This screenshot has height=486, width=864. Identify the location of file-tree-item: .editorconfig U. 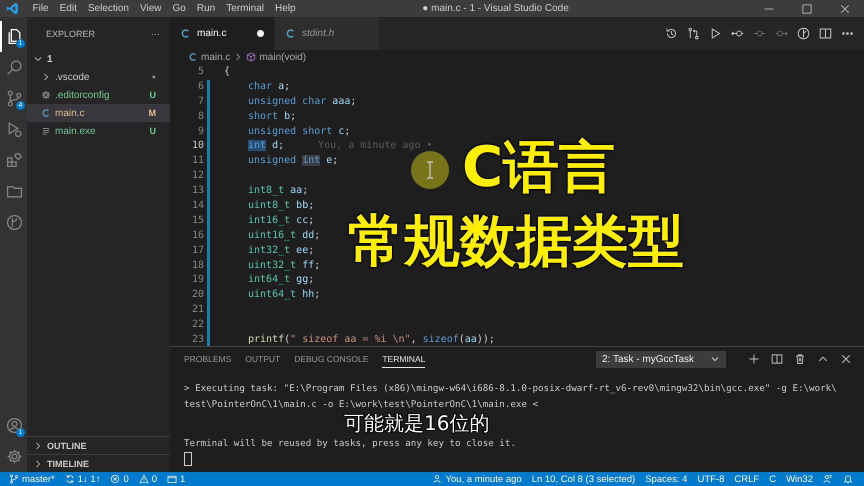
(98, 95).